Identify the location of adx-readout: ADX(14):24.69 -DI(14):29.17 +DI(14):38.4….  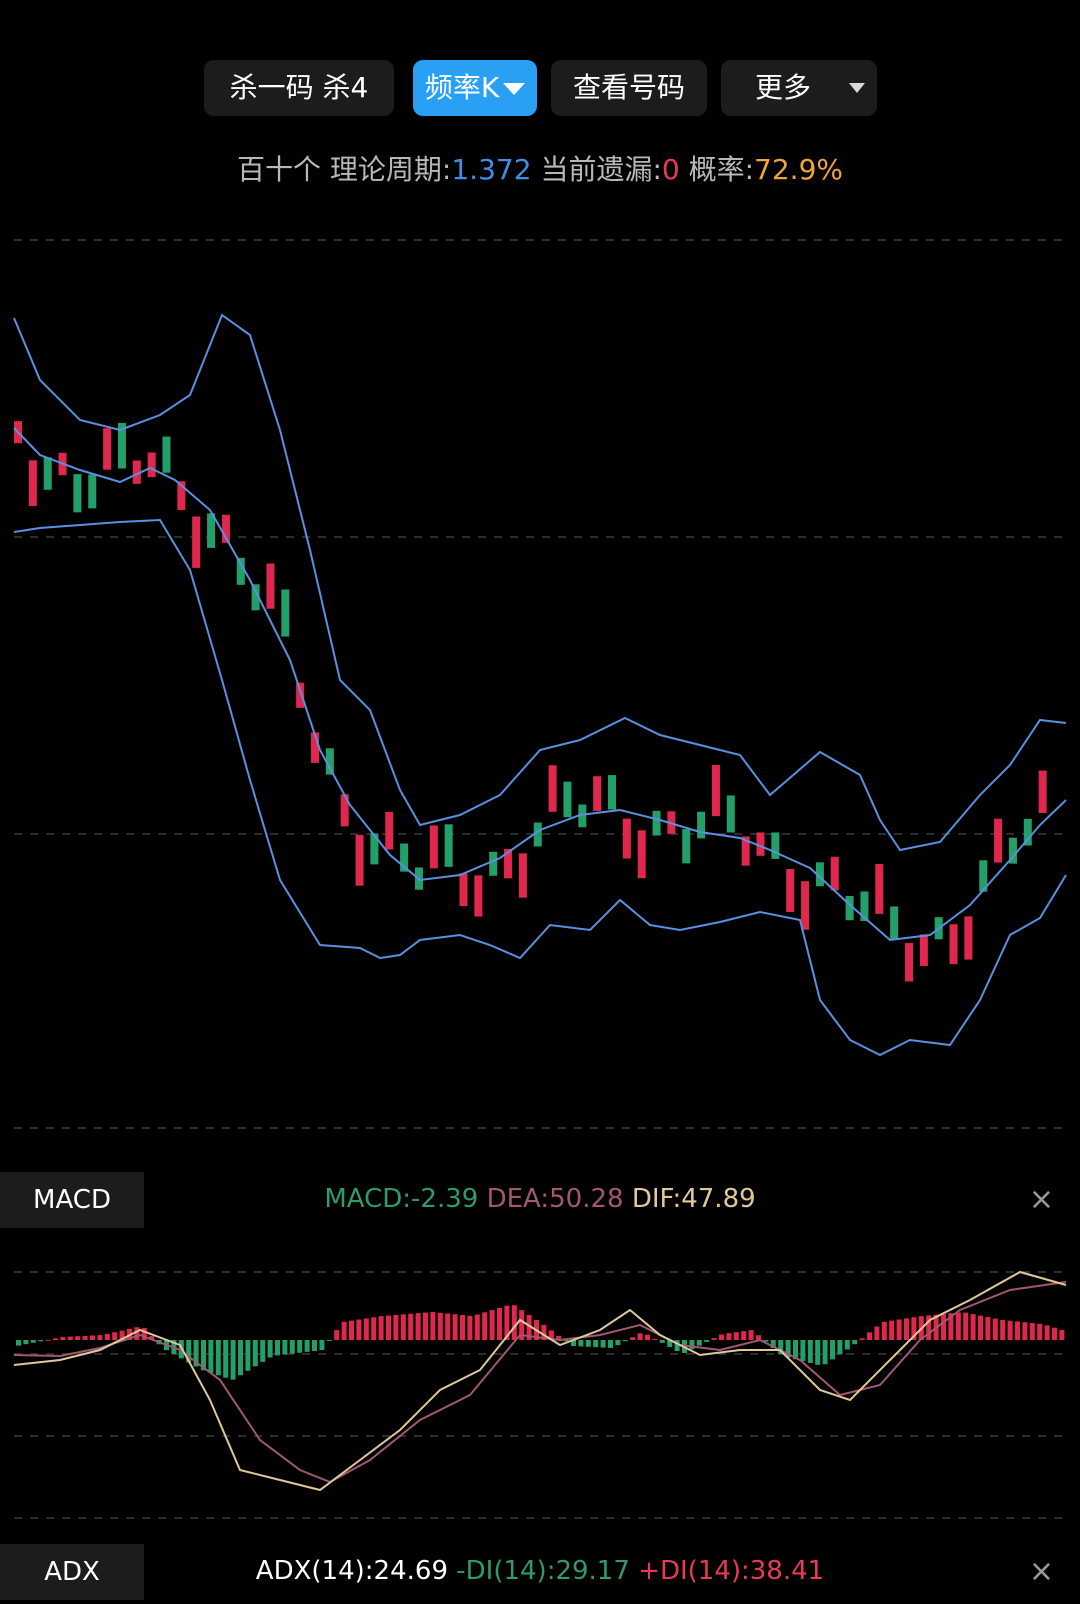
(540, 1571).